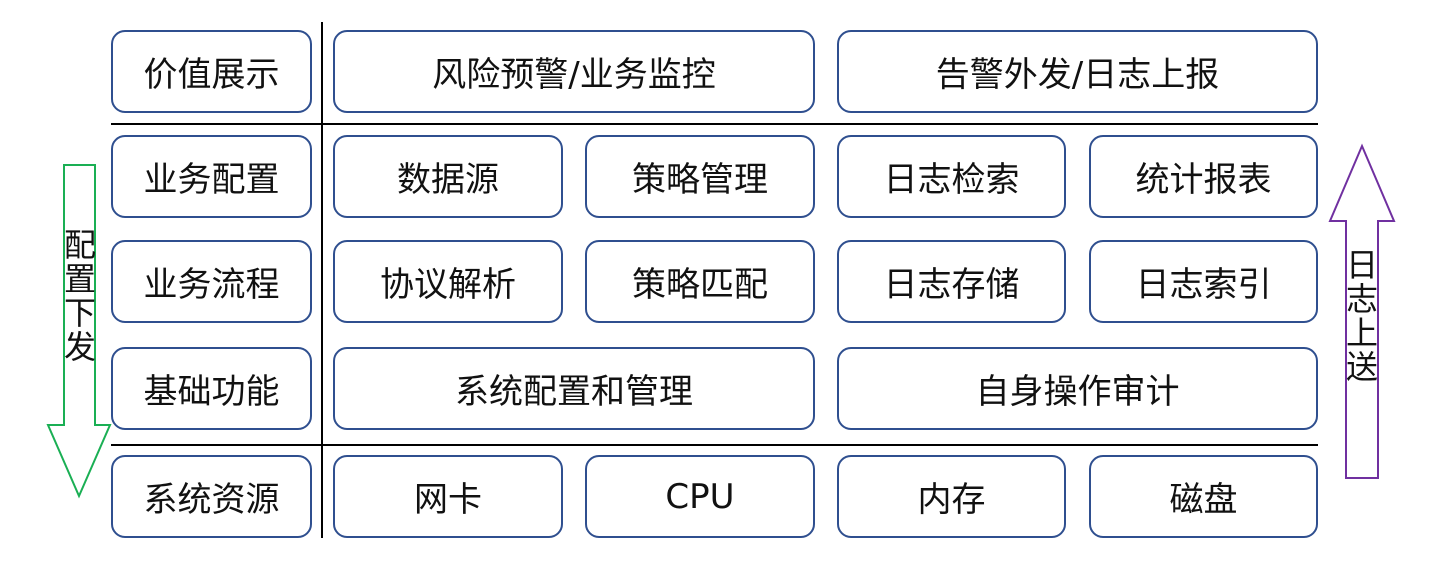  What do you see at coordinates (714, 445) in the screenshot?
I see `divider-bottom` at bounding box center [714, 445].